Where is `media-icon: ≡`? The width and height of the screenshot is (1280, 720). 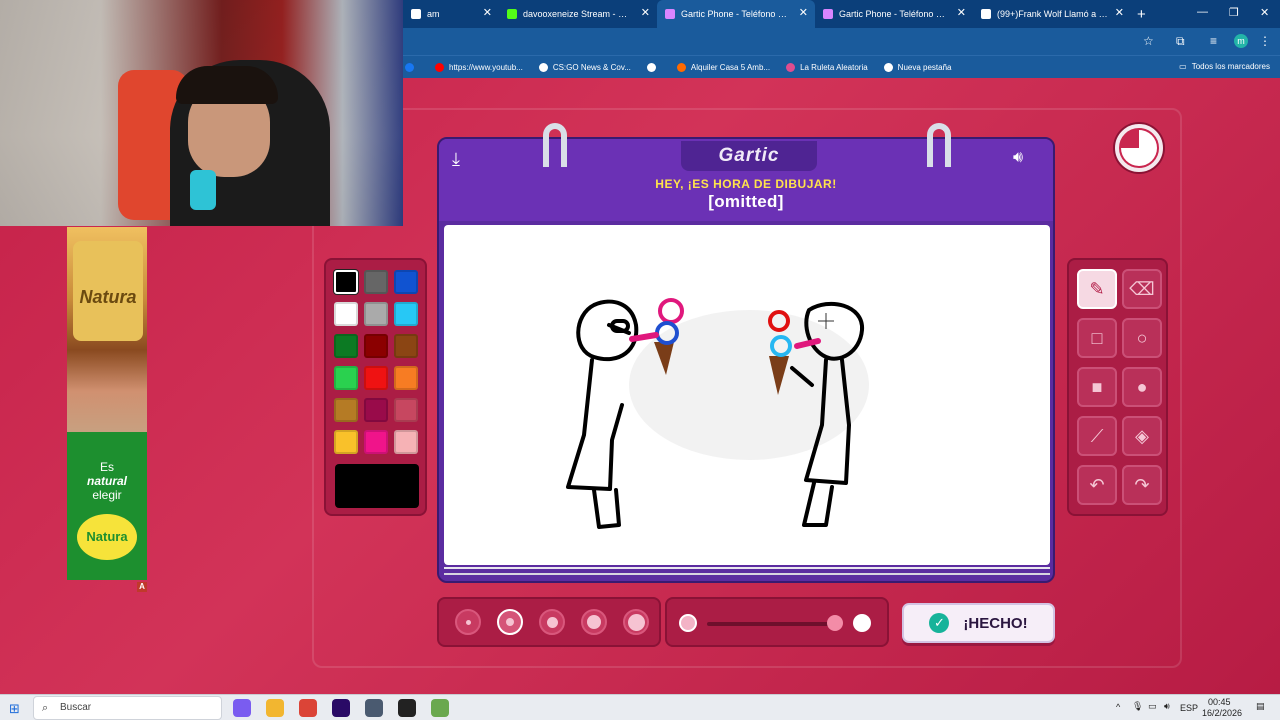
media-icon: ≡ is located at coordinates (1213, 41).